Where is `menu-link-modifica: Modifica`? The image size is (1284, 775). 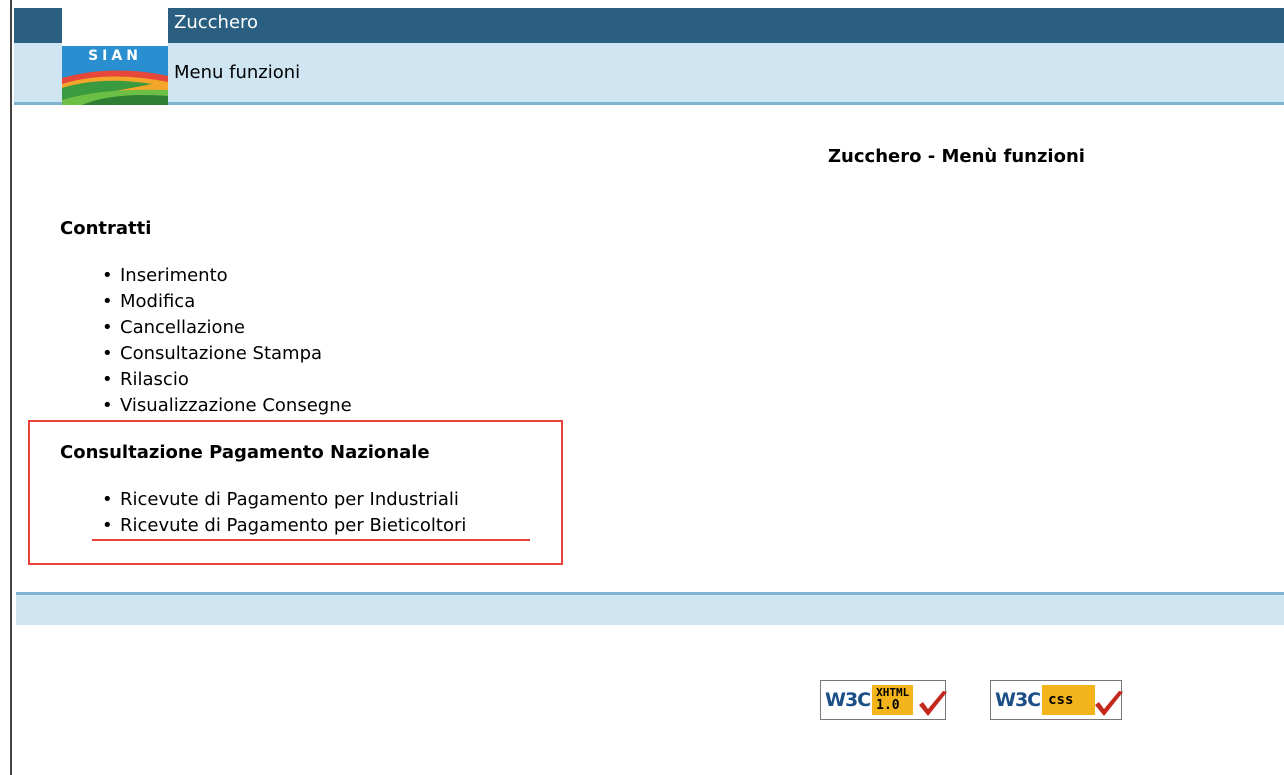 menu-link-modifica: Modifica is located at coordinates (157, 301).